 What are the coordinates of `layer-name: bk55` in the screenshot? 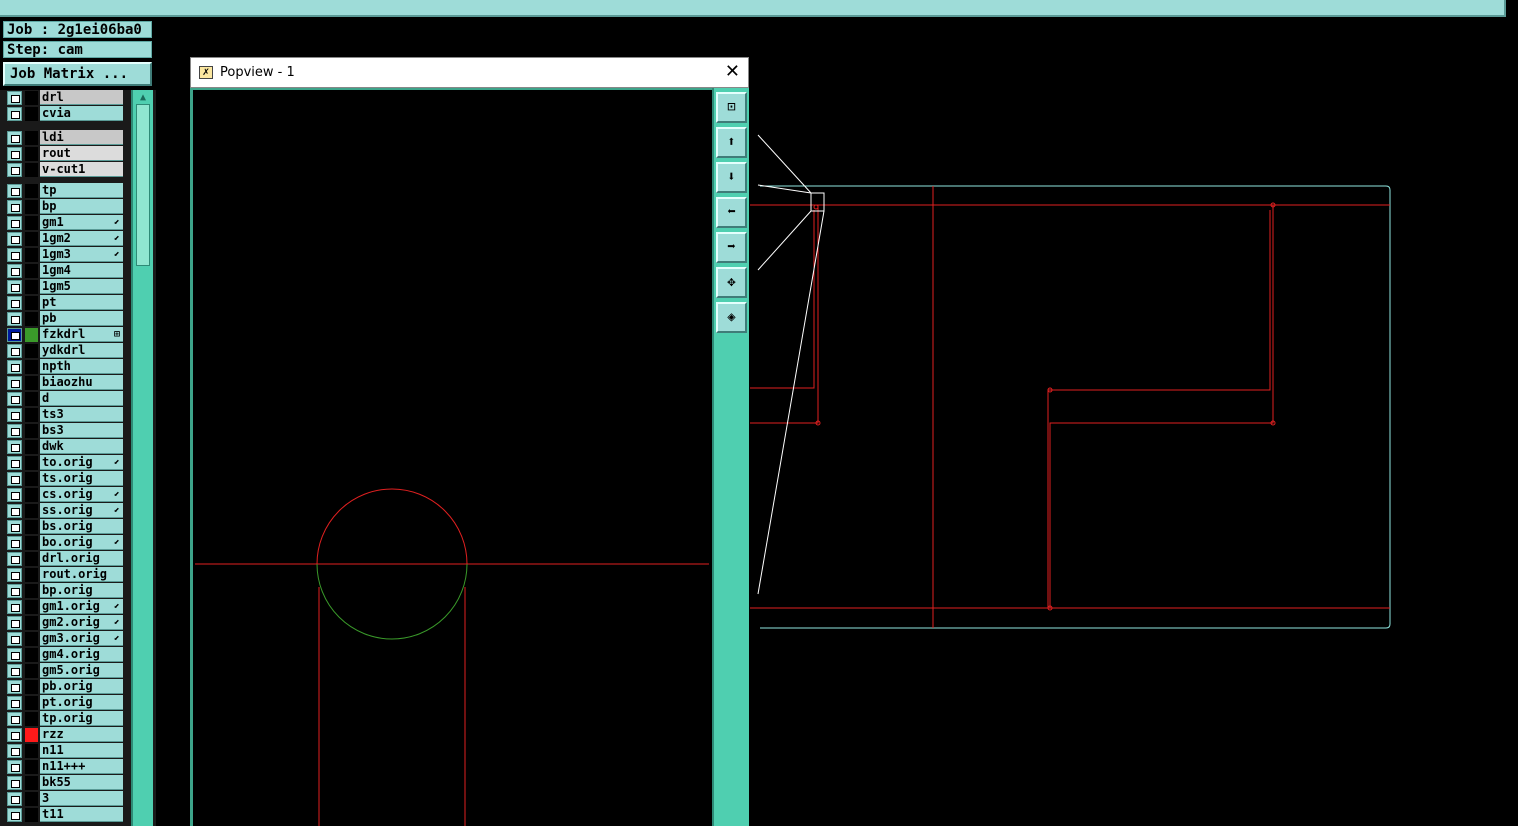 It's located at (81, 782).